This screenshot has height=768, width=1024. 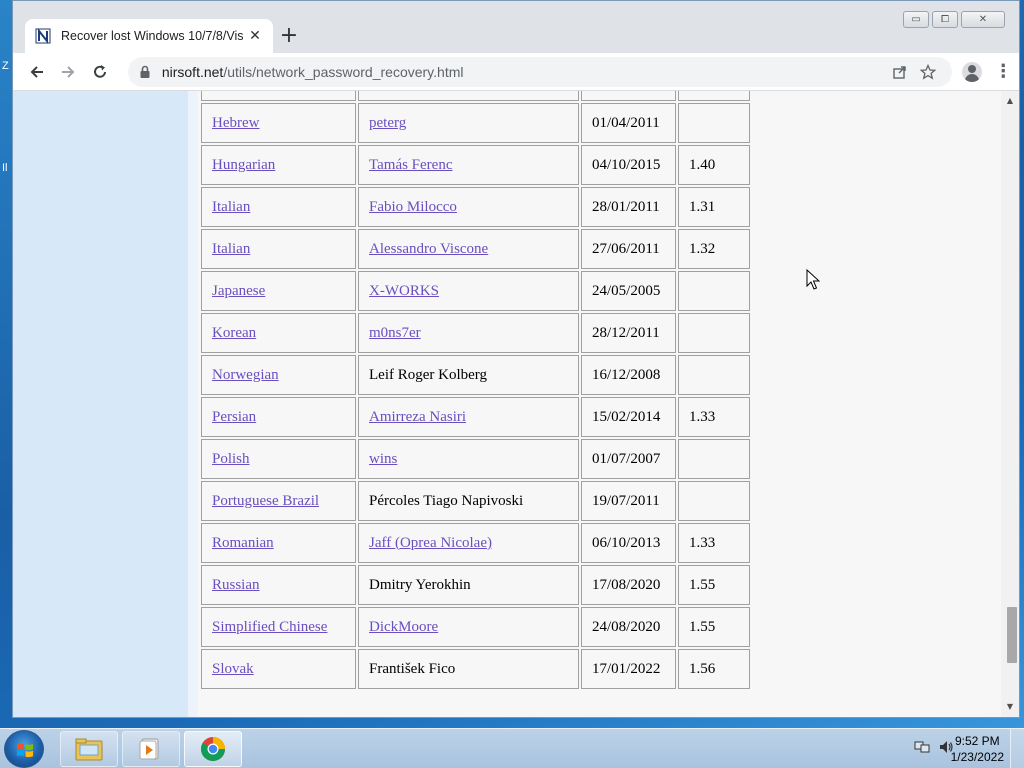 I want to click on translator-link: m0ns7er, so click(x=395, y=333).